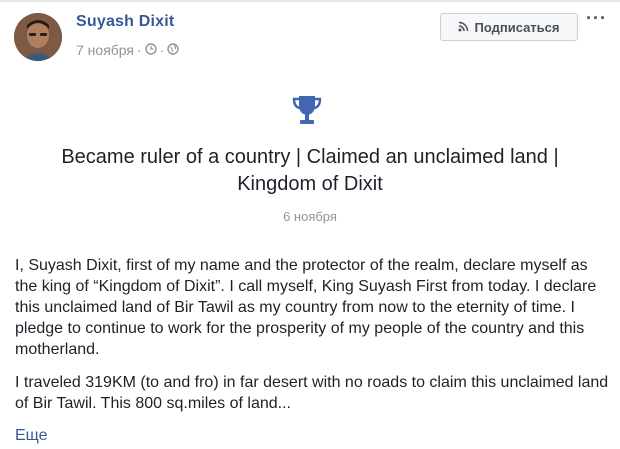 This screenshot has width=620, height=449. I want to click on author-name-link: Suyash Dixit, so click(125, 22).